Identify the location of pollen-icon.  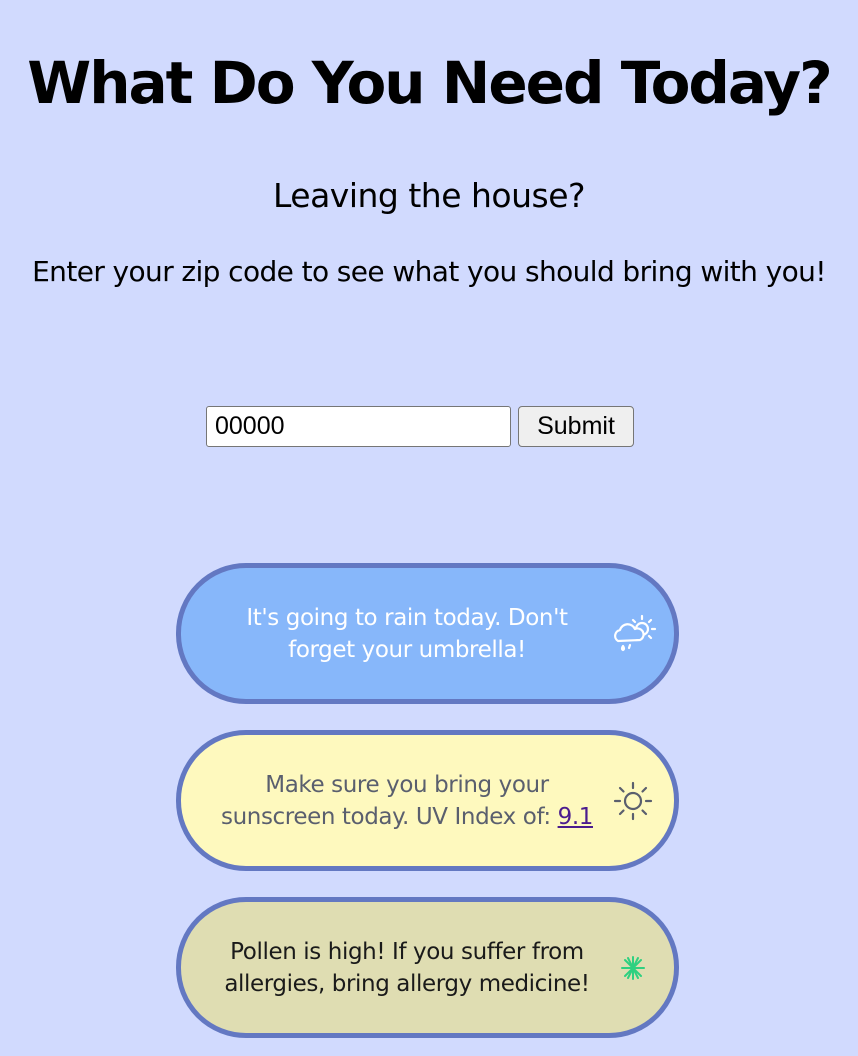
(633, 967).